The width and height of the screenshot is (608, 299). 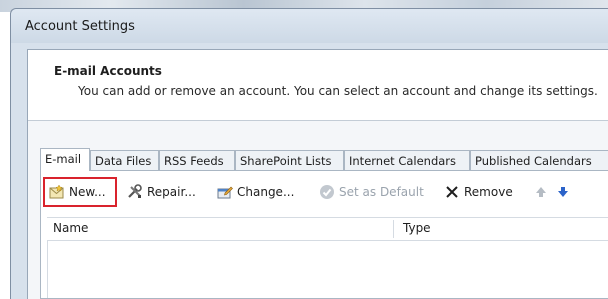 I want to click on arrow-up-icon, so click(x=541, y=192).